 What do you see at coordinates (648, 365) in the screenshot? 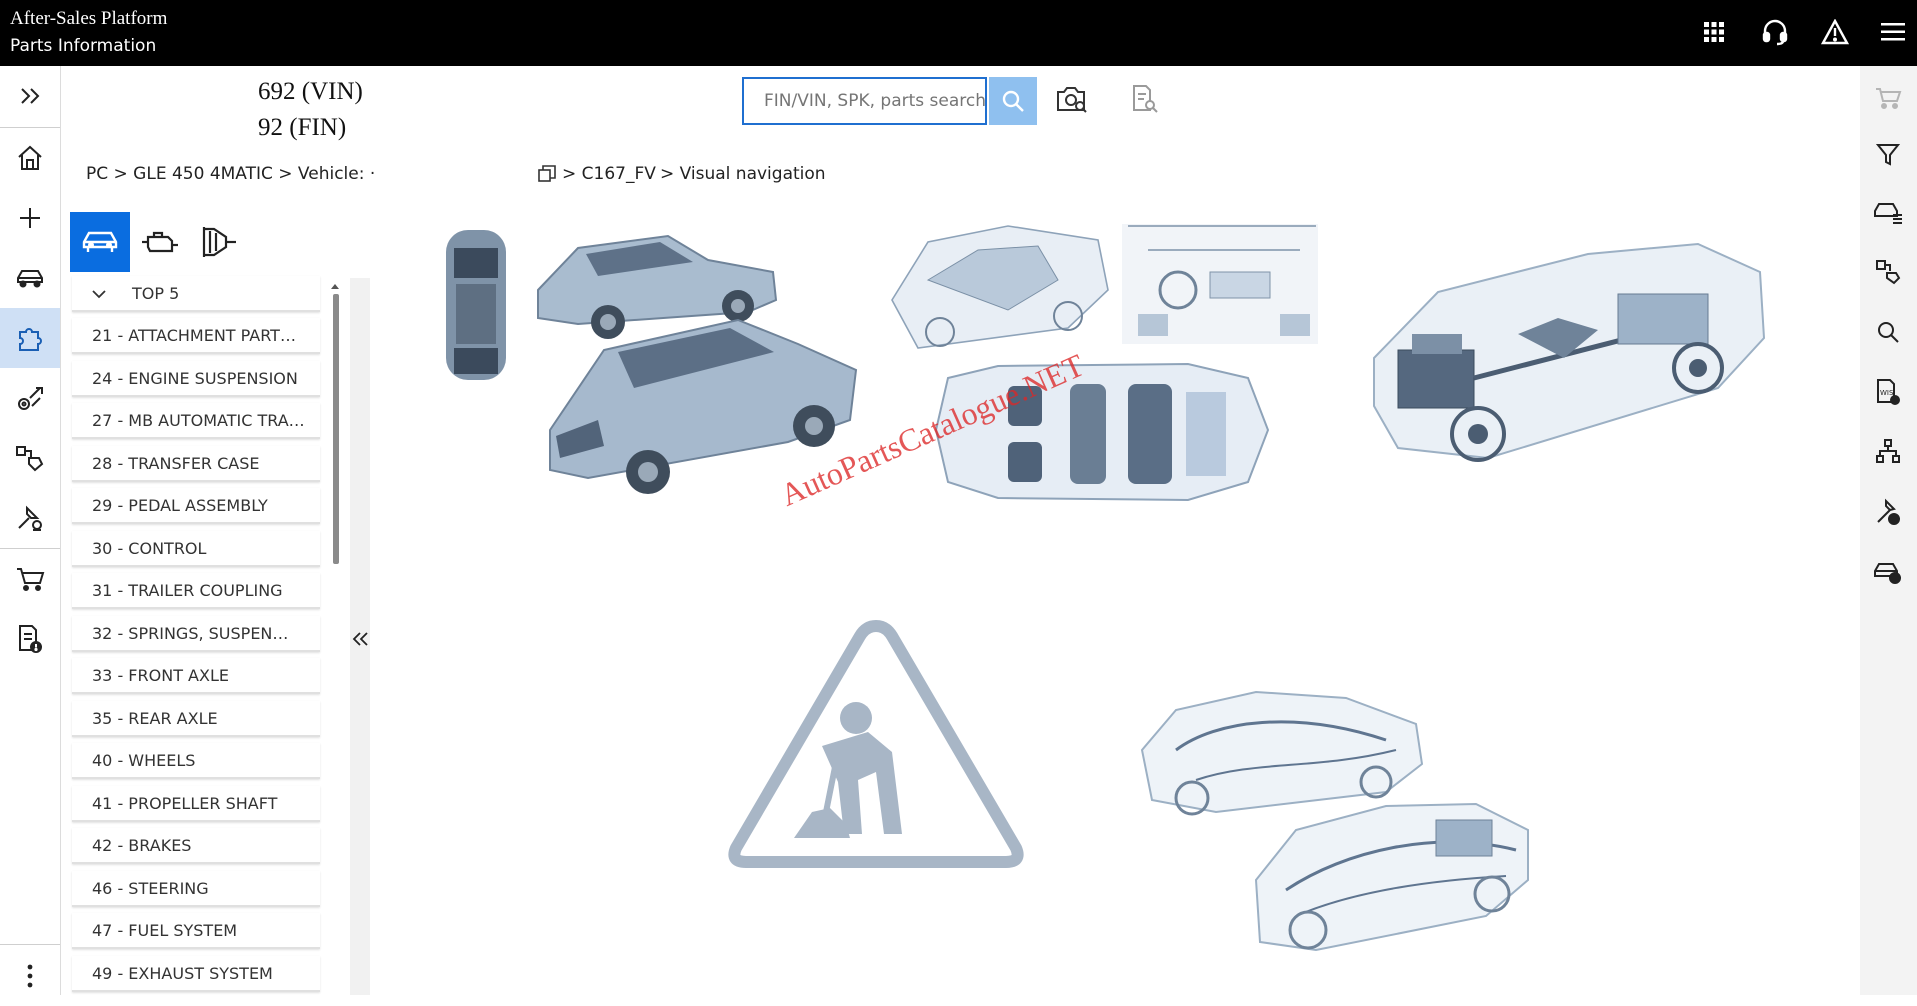
I see `visual-nav-body-exterior` at bounding box center [648, 365].